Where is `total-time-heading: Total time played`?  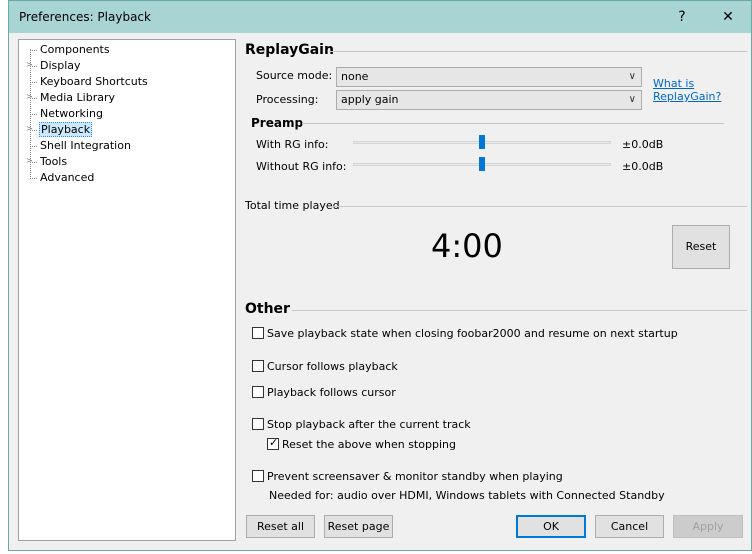
total-time-heading: Total time played is located at coordinates (292, 205).